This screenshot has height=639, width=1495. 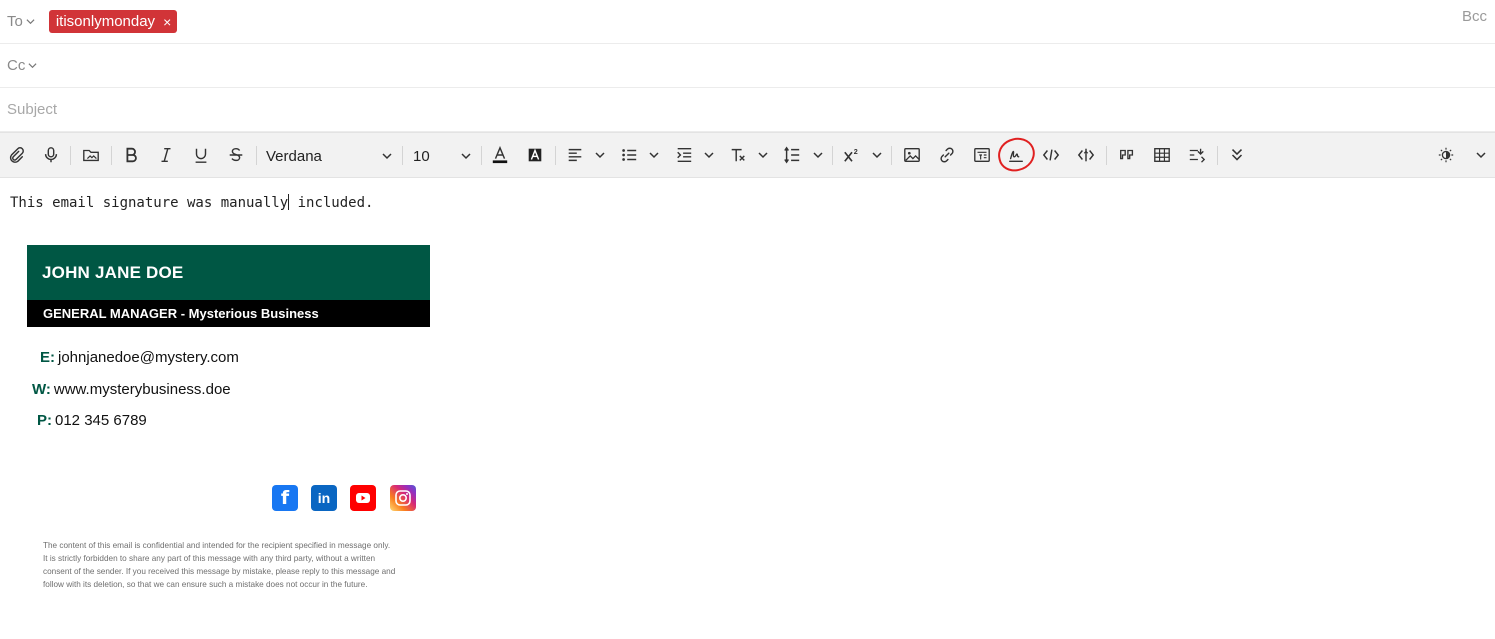 What do you see at coordinates (403, 498) in the screenshot?
I see `instagram-icon` at bounding box center [403, 498].